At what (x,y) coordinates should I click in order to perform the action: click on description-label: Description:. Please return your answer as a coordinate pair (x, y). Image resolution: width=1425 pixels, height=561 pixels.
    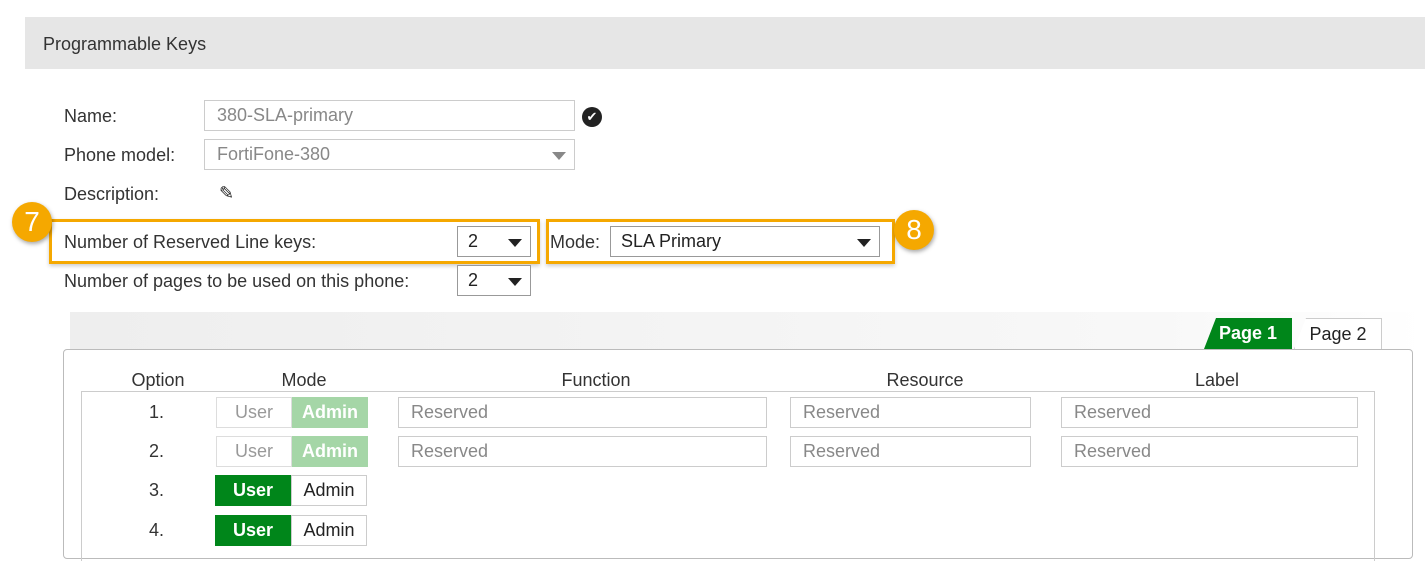
    Looking at the image, I should click on (112, 194).